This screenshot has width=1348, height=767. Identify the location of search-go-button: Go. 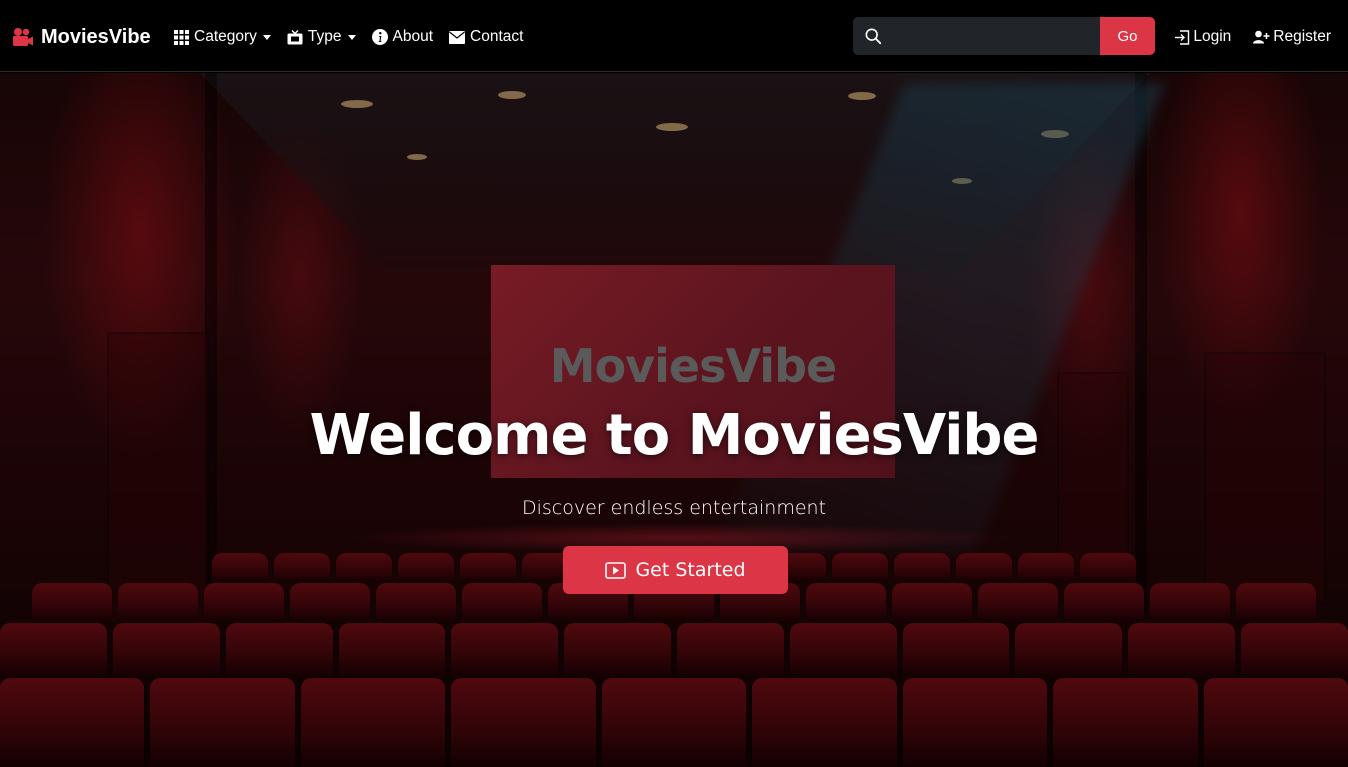
(1127, 36).